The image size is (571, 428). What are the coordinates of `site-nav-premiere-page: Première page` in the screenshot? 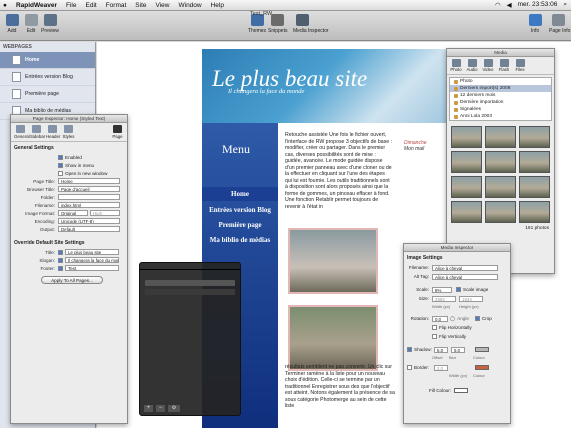 It's located at (240, 225).